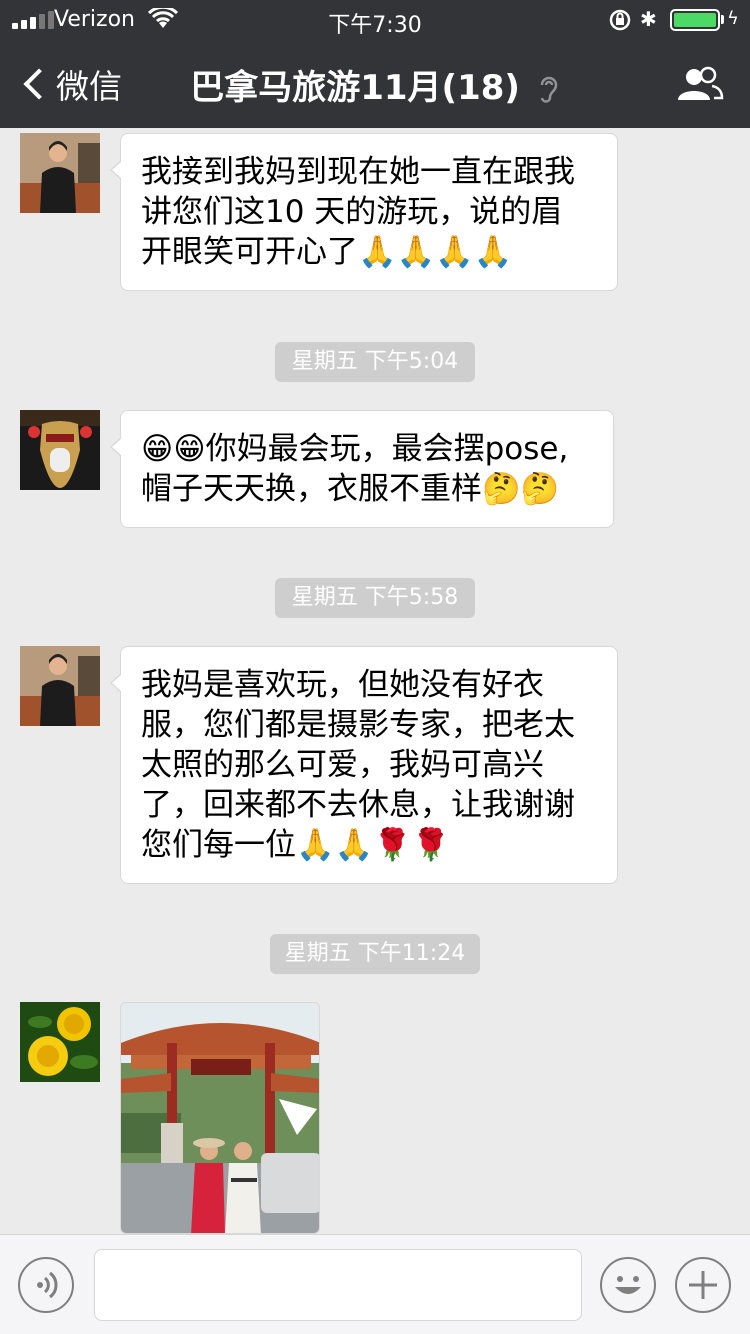 This screenshot has height=1334, width=750. I want to click on photo-two-women-at-chinese-gate, so click(220, 1118).